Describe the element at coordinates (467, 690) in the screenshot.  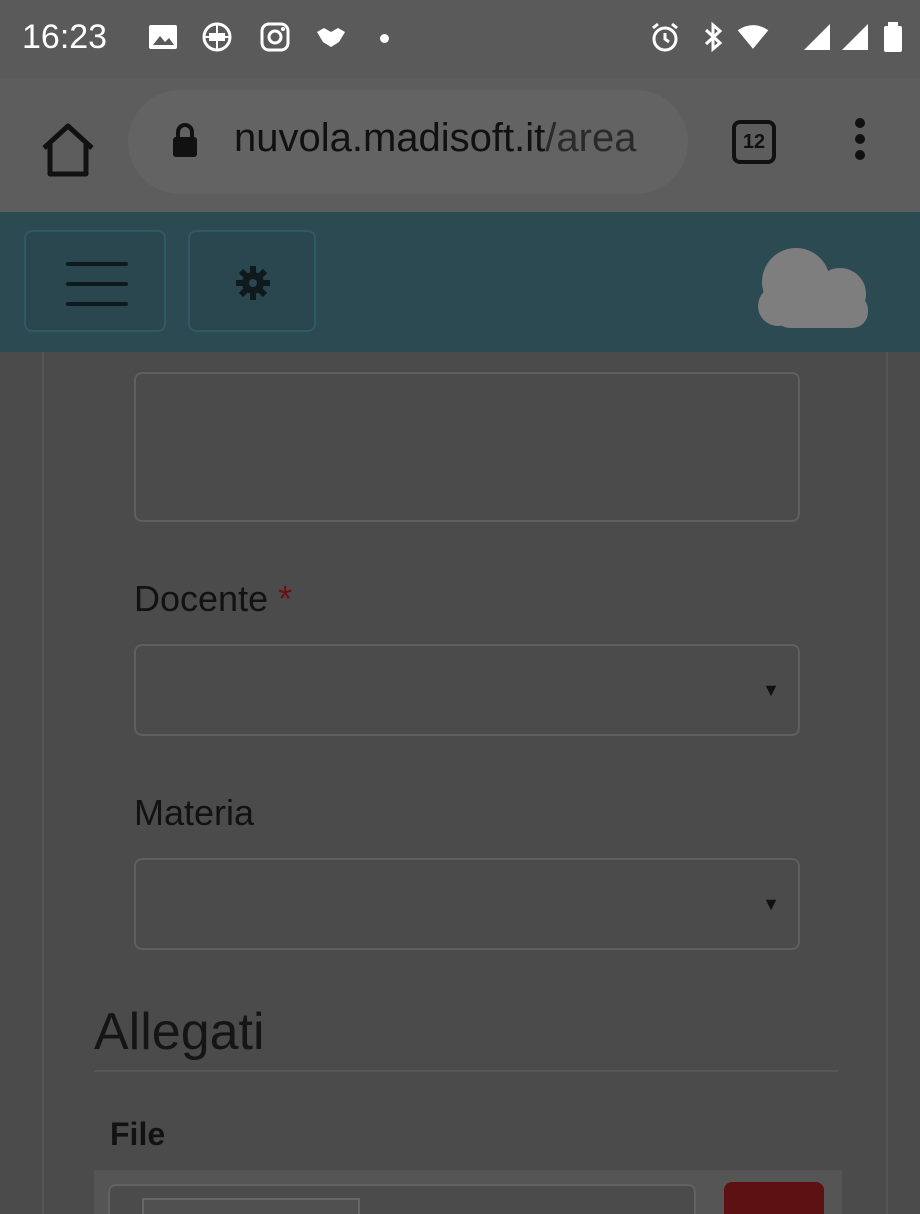
I see `docente-select: ▼` at that location.